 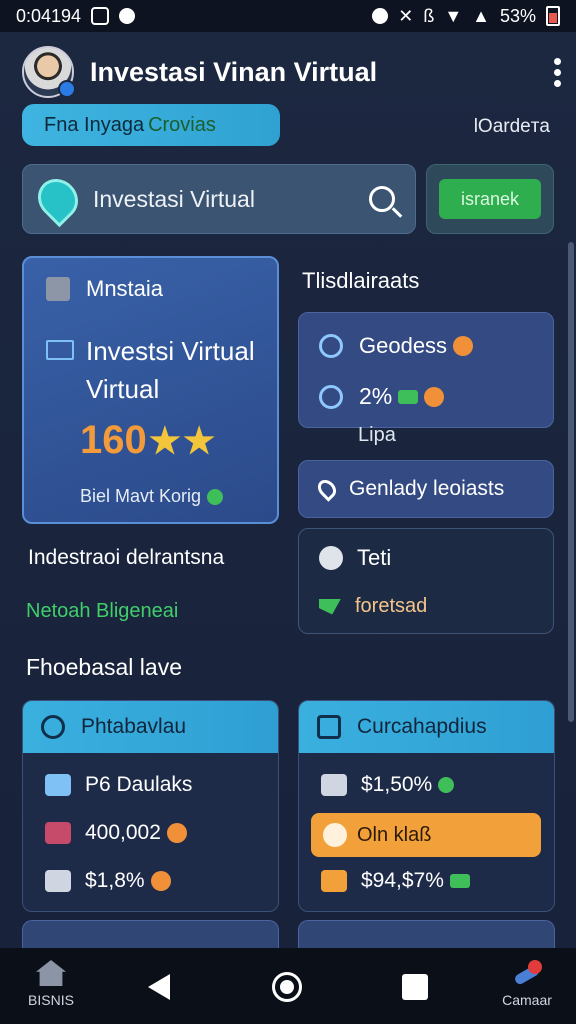 What do you see at coordinates (150, 806) in the screenshot?
I see `portfolio-panel: Phtabavlau P6 Daulaks 400,002 $1,8%` at bounding box center [150, 806].